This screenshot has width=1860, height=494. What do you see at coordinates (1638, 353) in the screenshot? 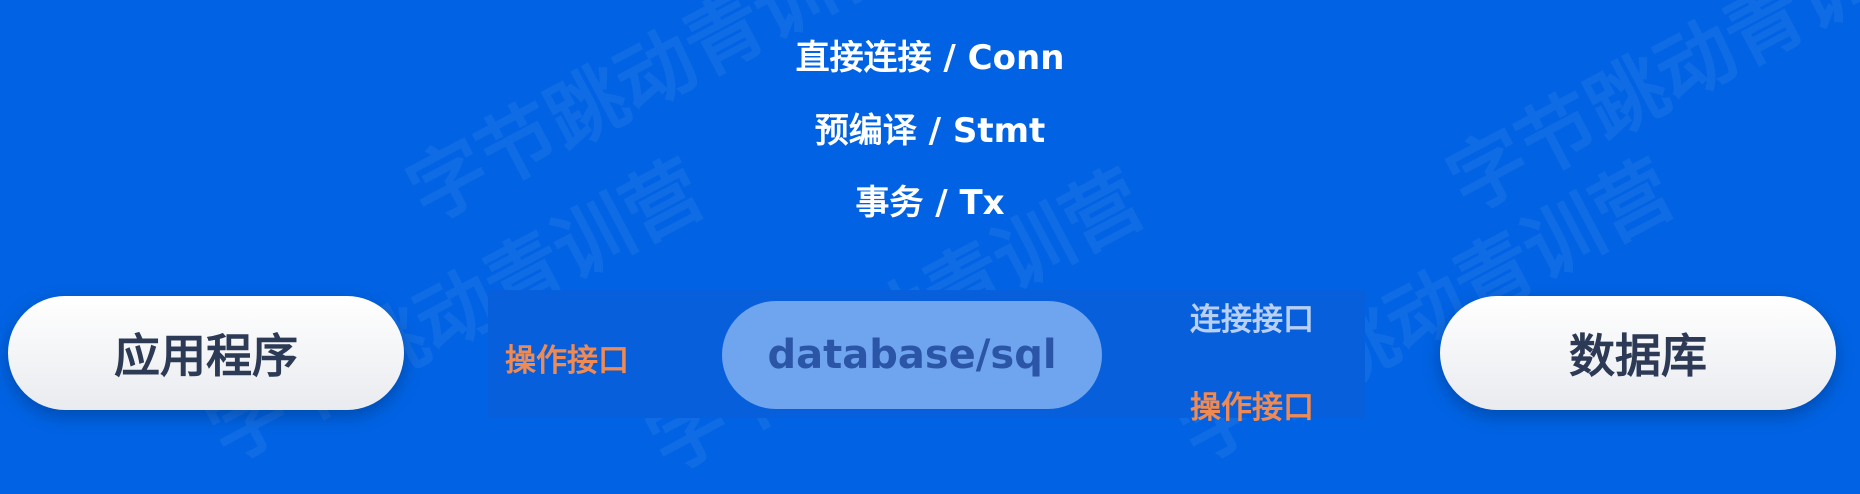
I see `database-node: 数据库` at bounding box center [1638, 353].